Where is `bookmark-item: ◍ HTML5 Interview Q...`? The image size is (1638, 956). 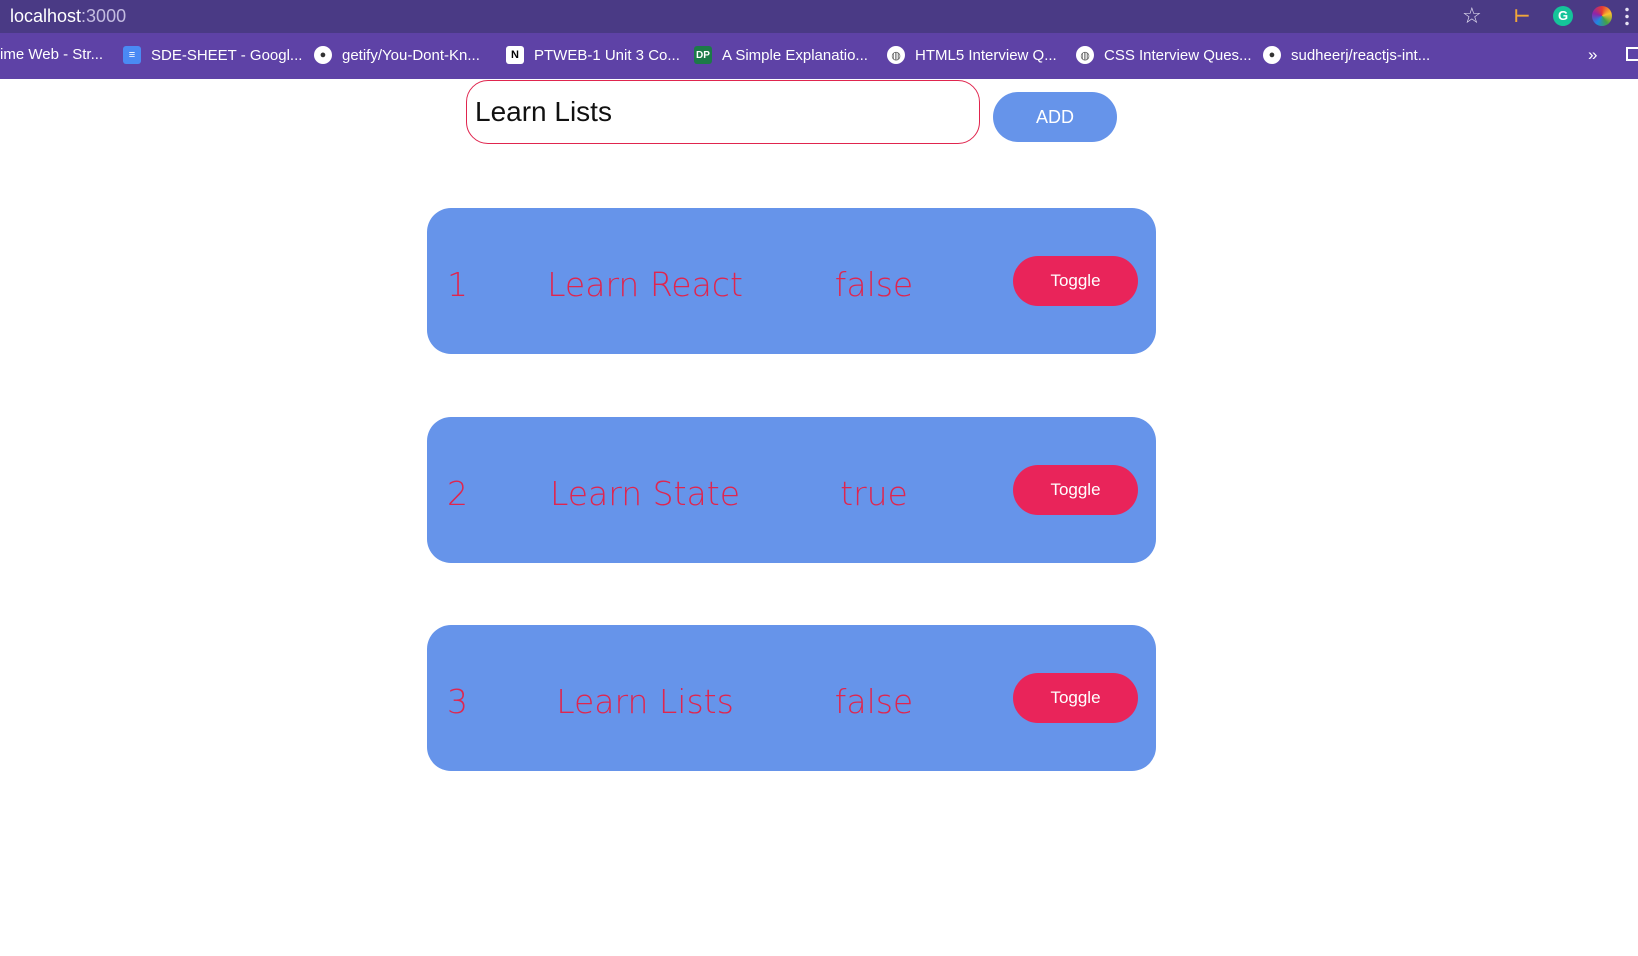
bookmark-item: ◍ HTML5 Interview Q... is located at coordinates (972, 55).